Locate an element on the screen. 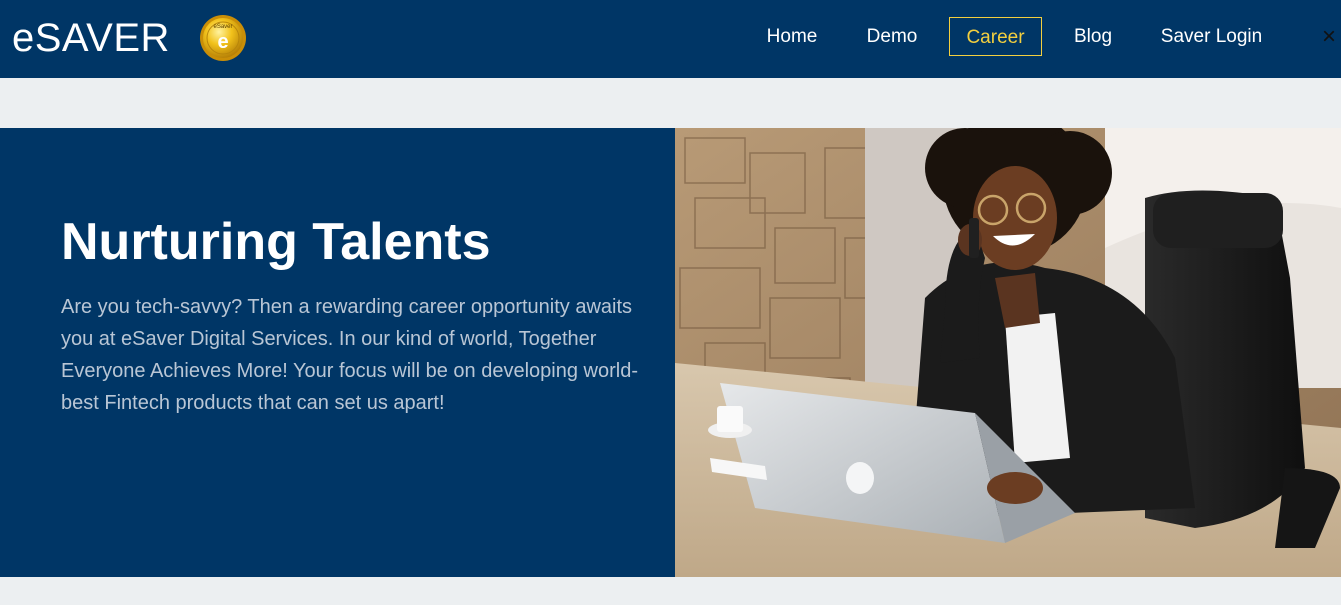 The image size is (1341, 605). nav-blog: Blog is located at coordinates (1093, 36).